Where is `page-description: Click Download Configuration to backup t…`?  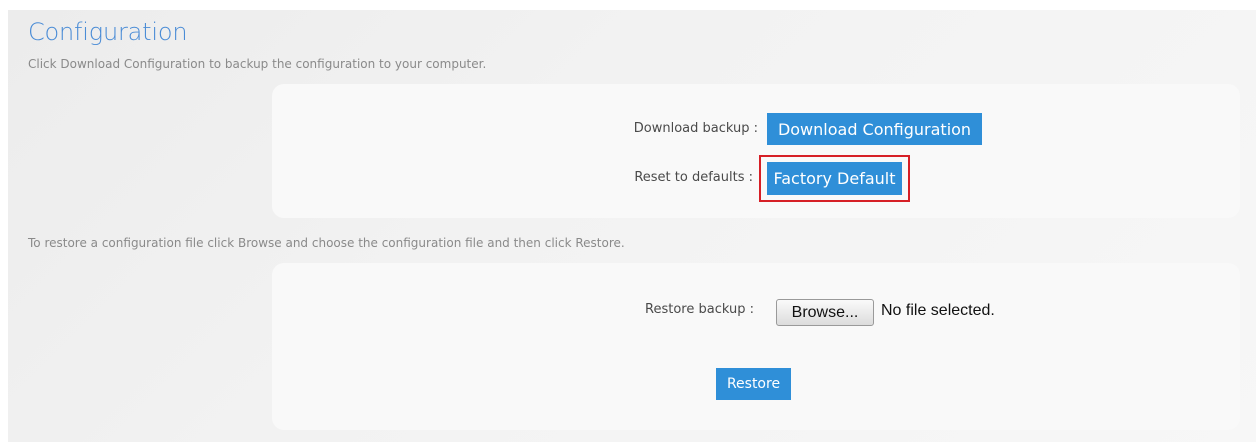
page-description: Click Download Configuration to backup t… is located at coordinates (257, 64).